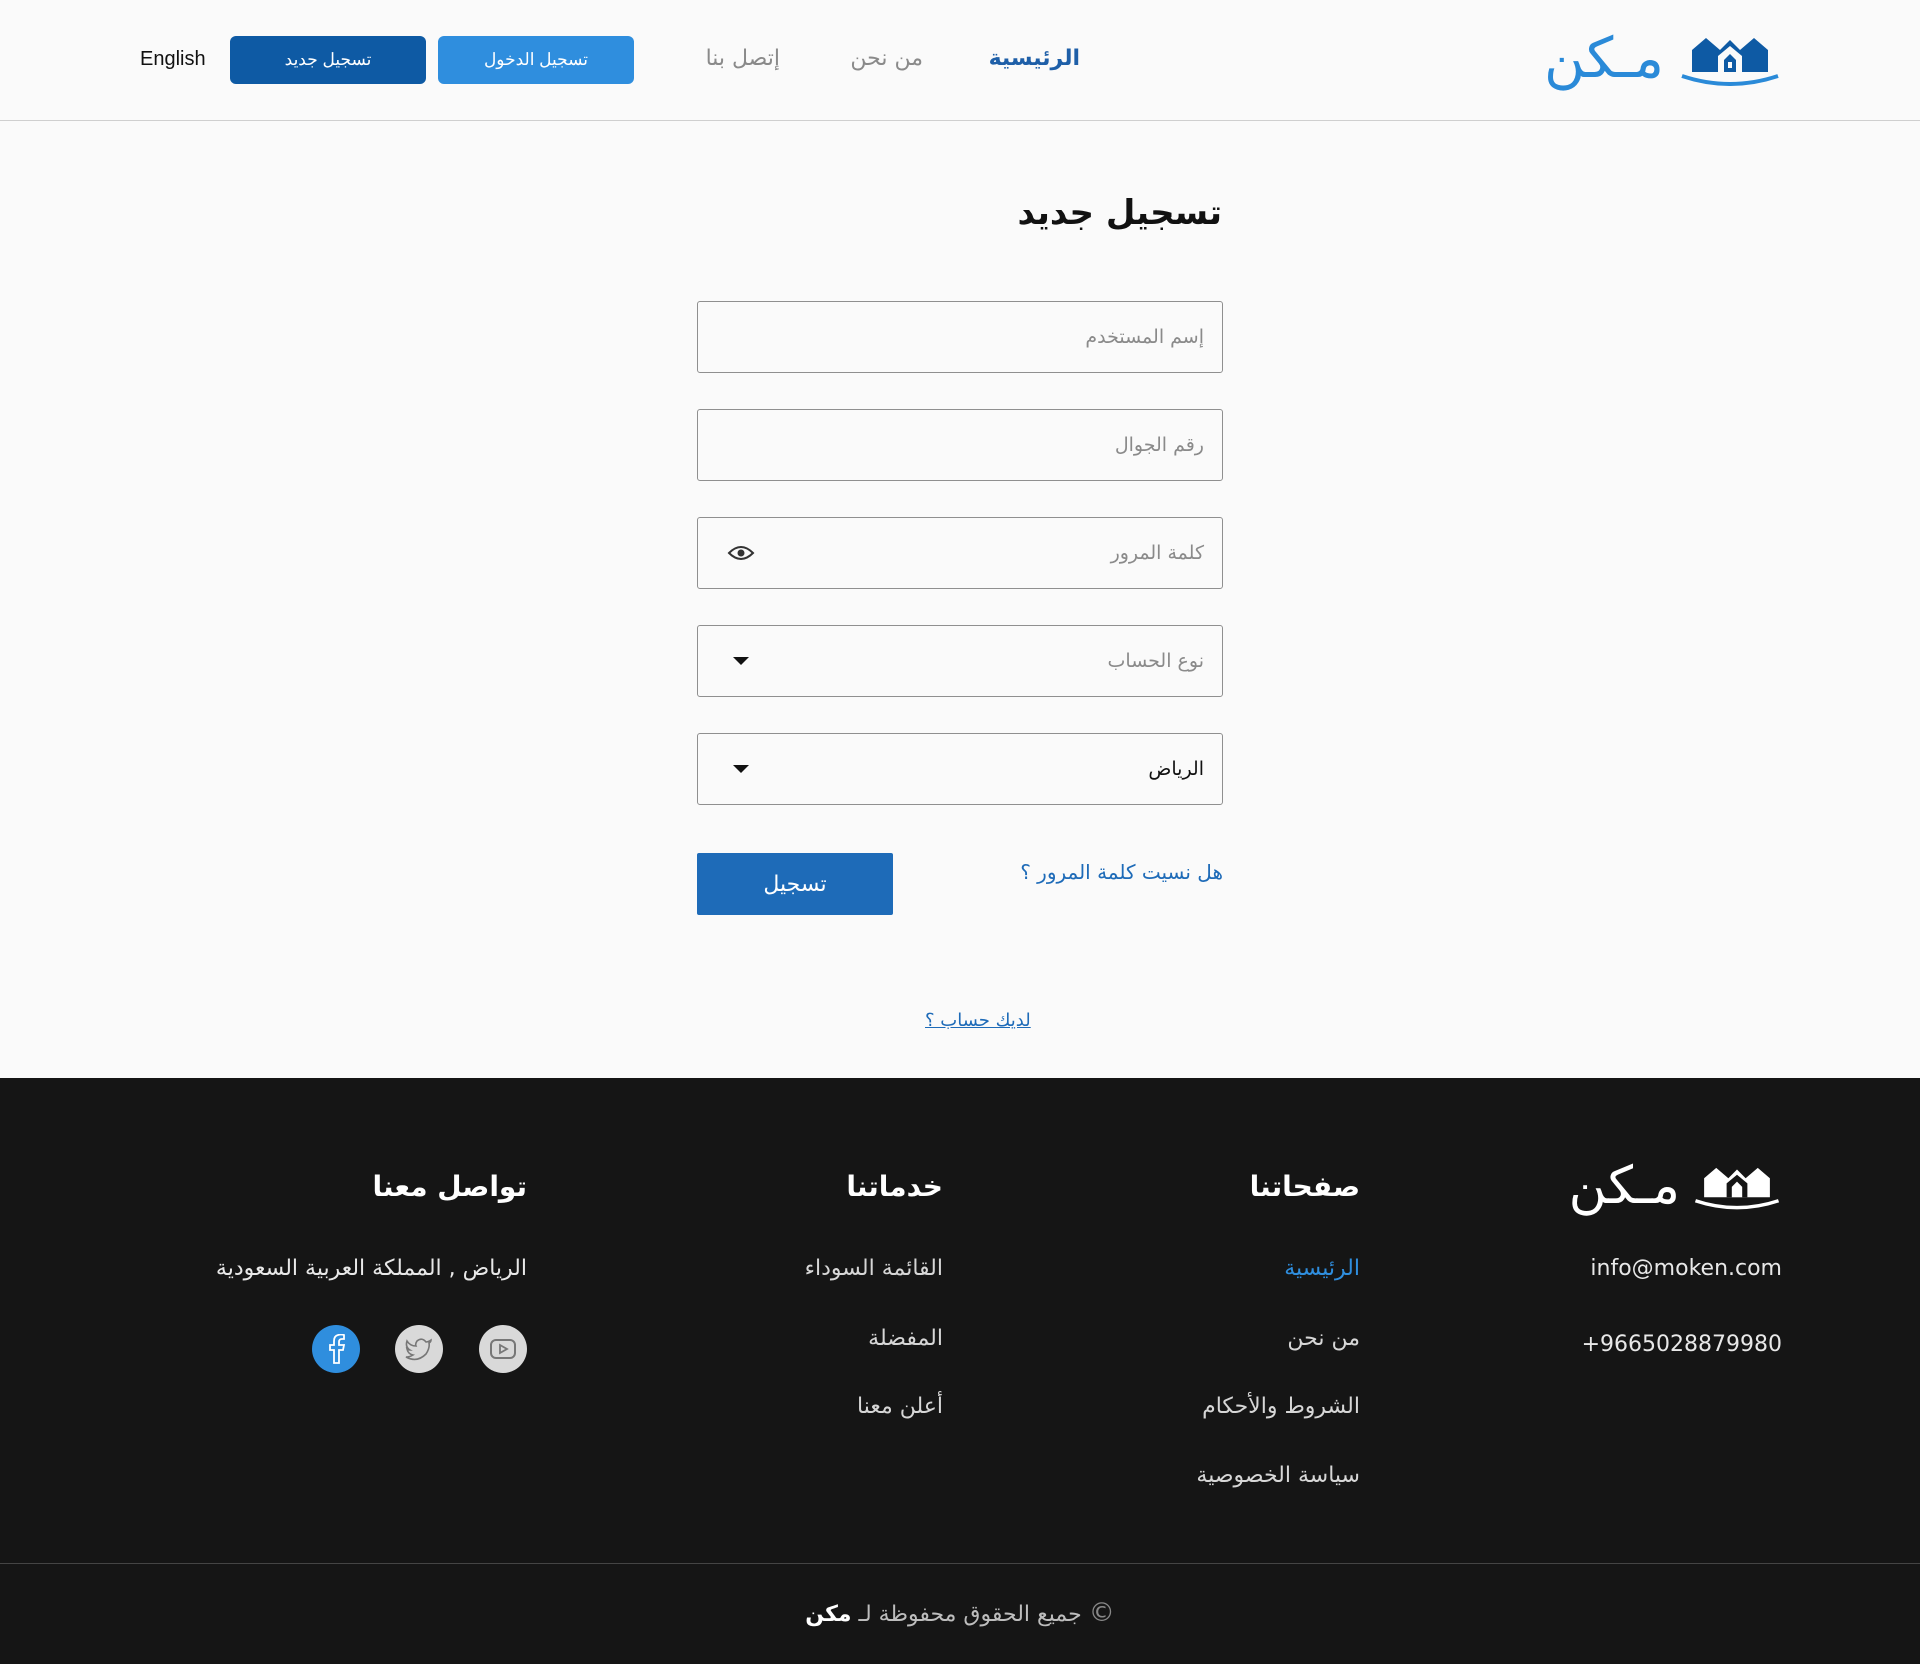 The height and width of the screenshot is (1664, 1920). I want to click on footer-link-about: من نحن, so click(1323, 1338).